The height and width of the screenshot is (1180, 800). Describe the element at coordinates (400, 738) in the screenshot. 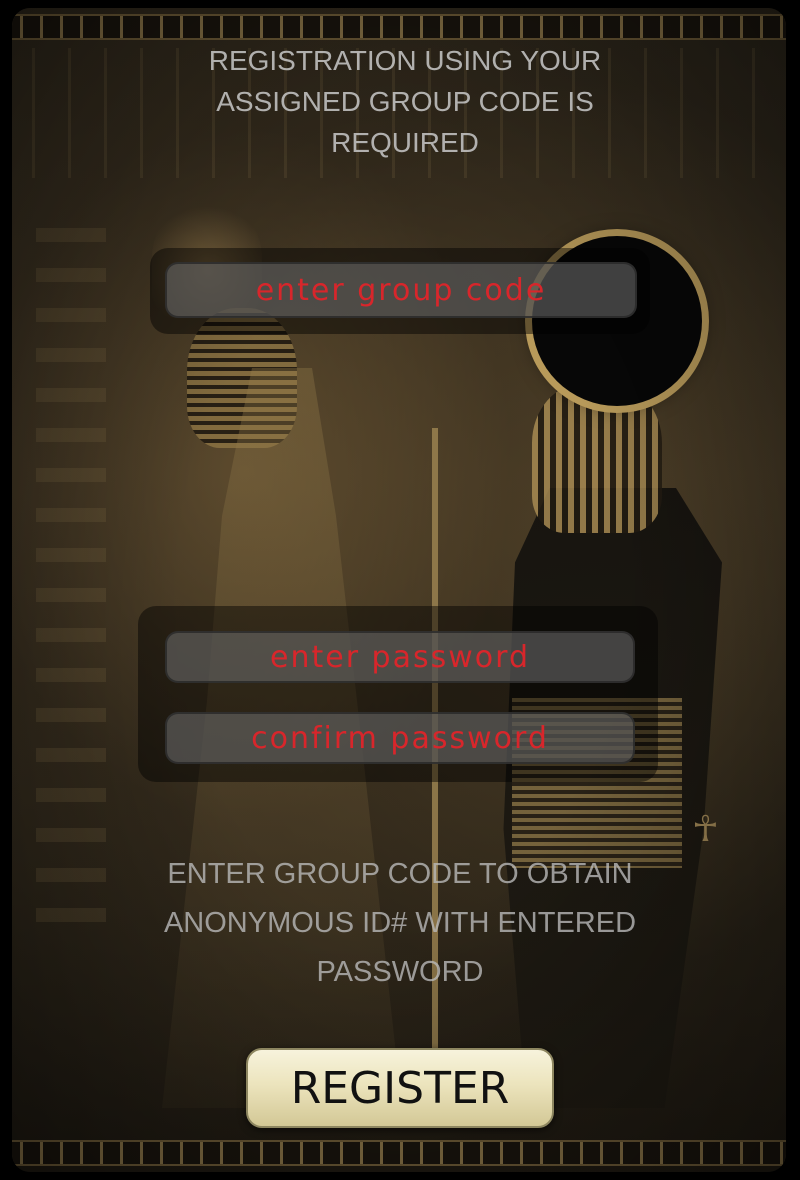

I see `confirm-password-input` at that location.